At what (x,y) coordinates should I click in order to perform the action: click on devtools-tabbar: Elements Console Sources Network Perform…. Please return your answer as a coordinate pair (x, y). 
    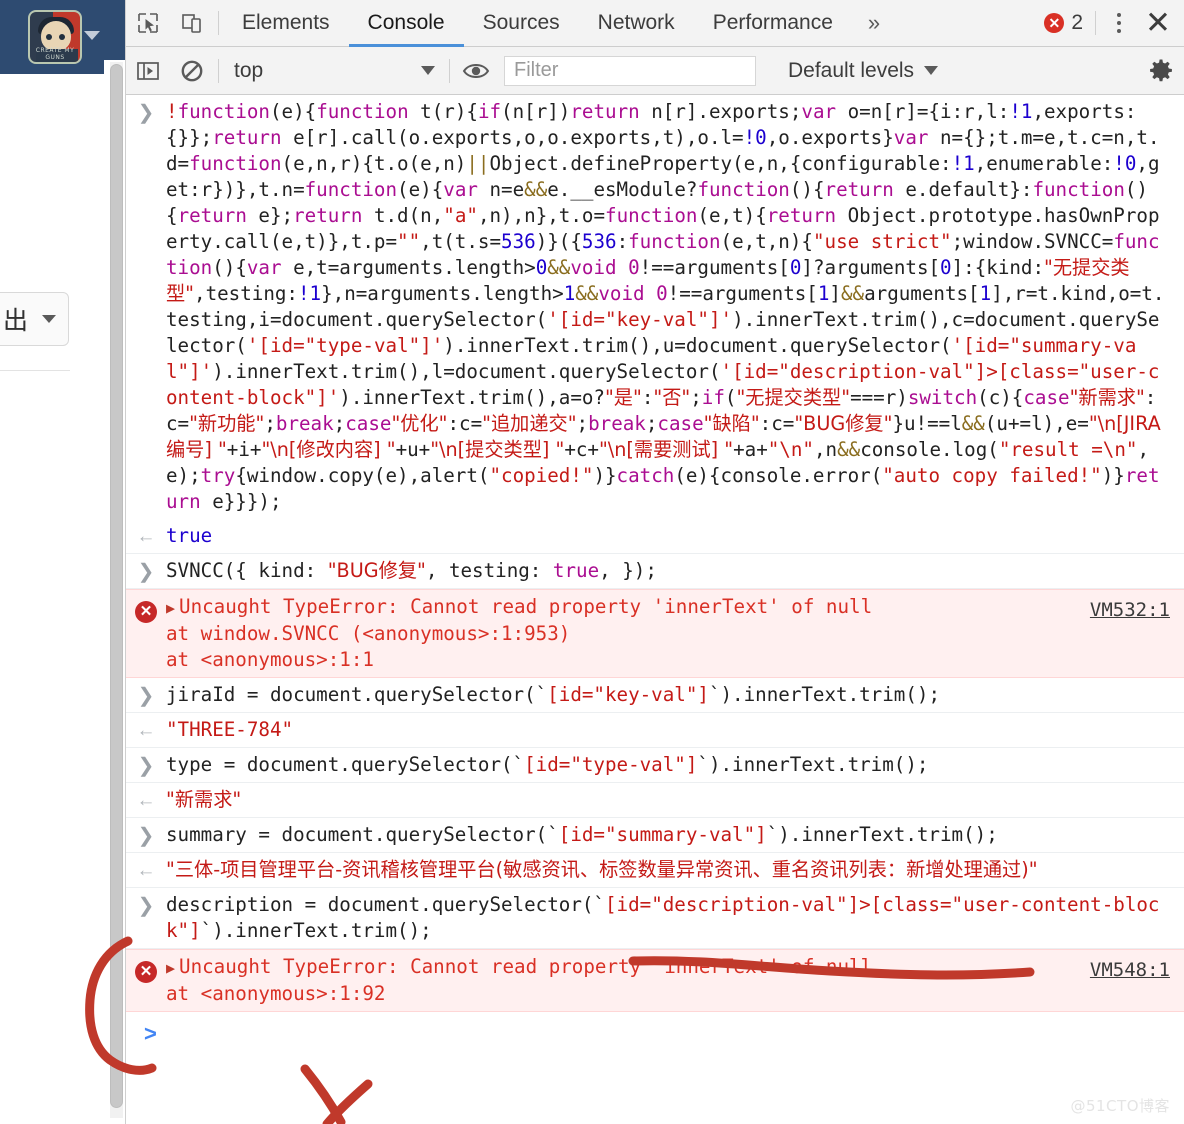
    Looking at the image, I should click on (655, 23).